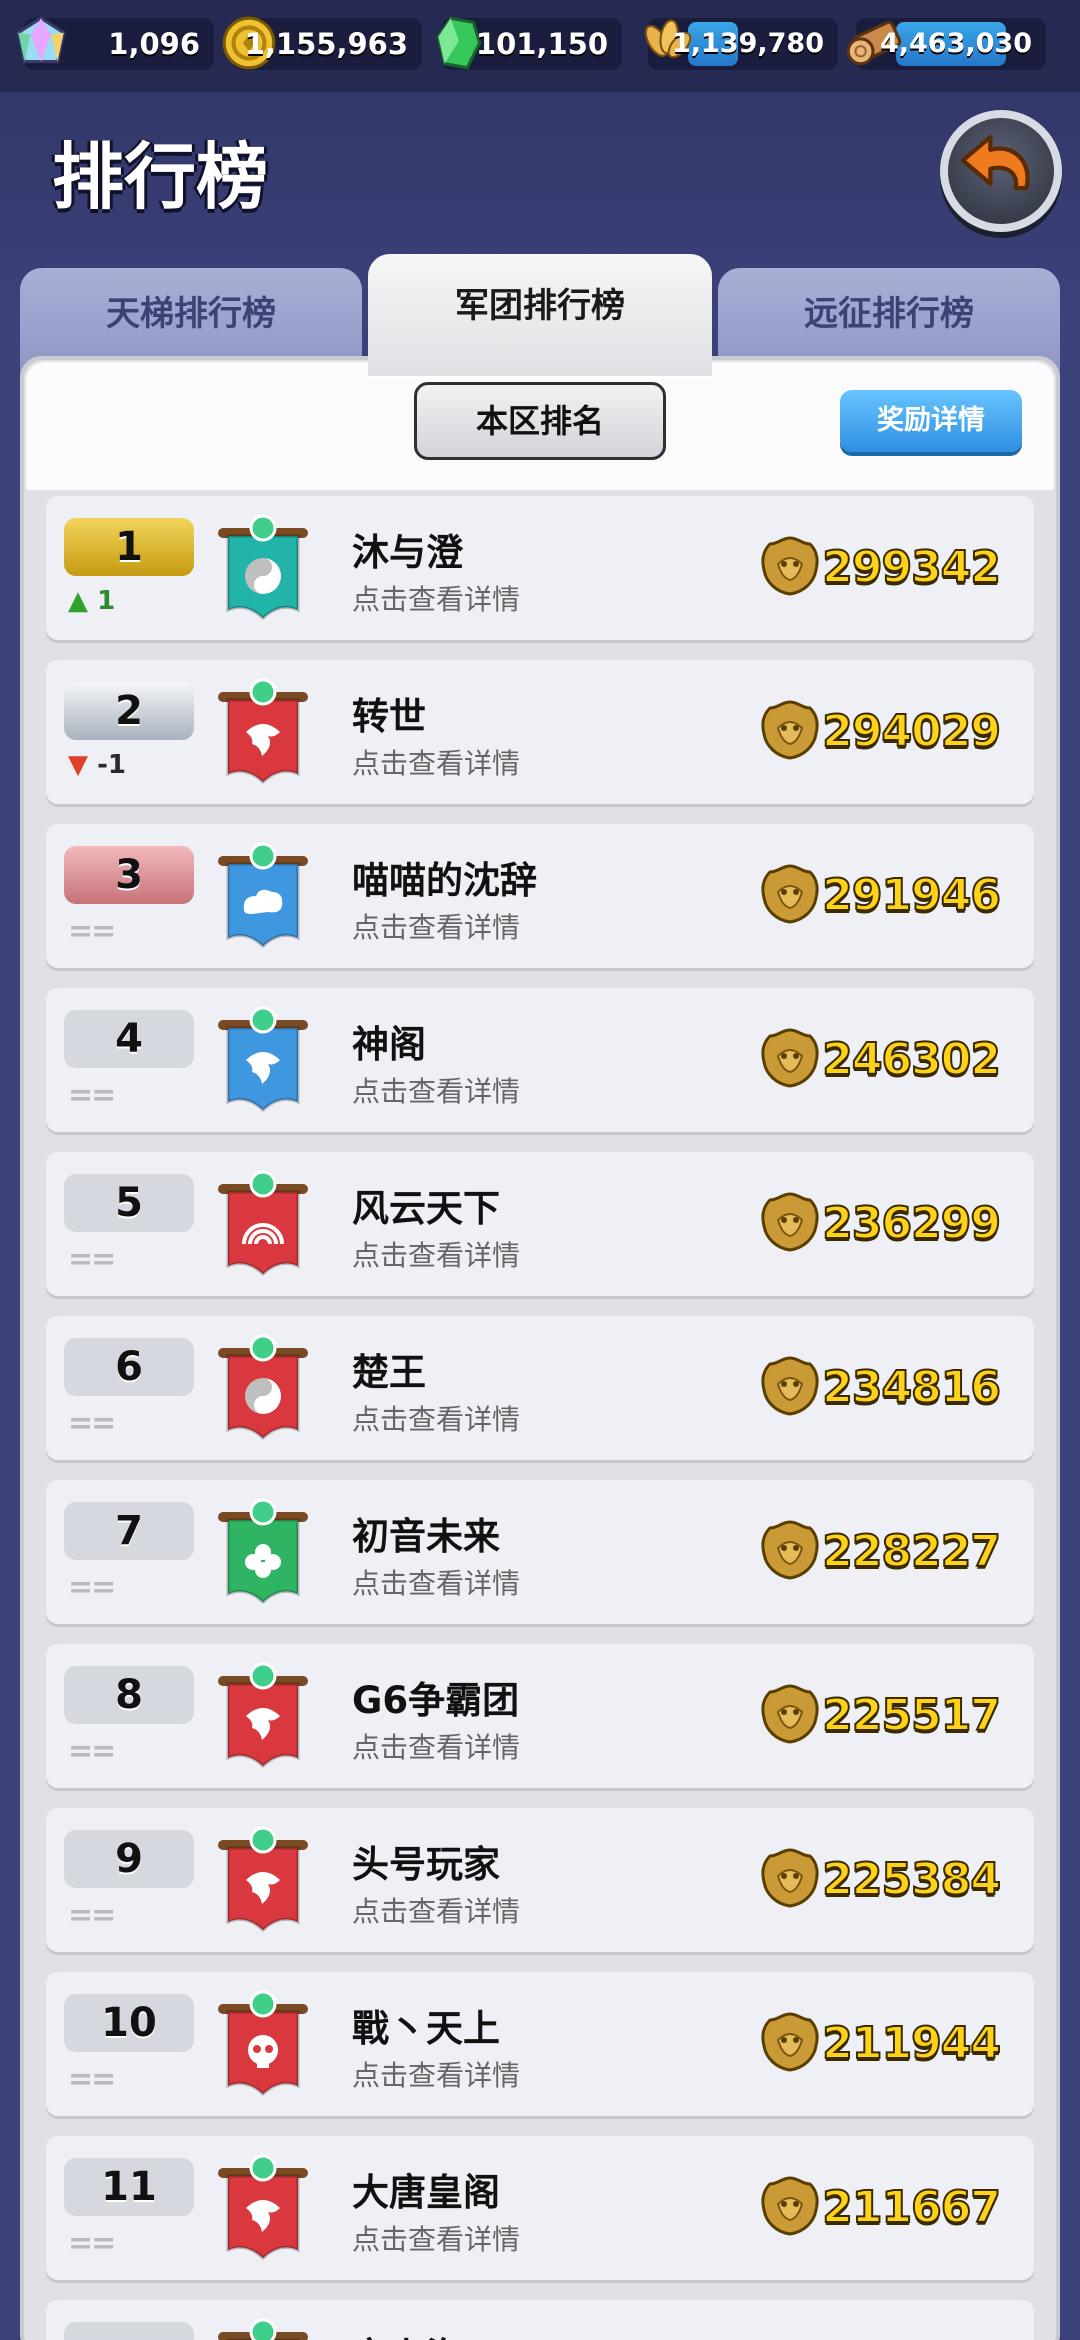 The image size is (1080, 2340). I want to click on legion-score: 294029, so click(911, 731).